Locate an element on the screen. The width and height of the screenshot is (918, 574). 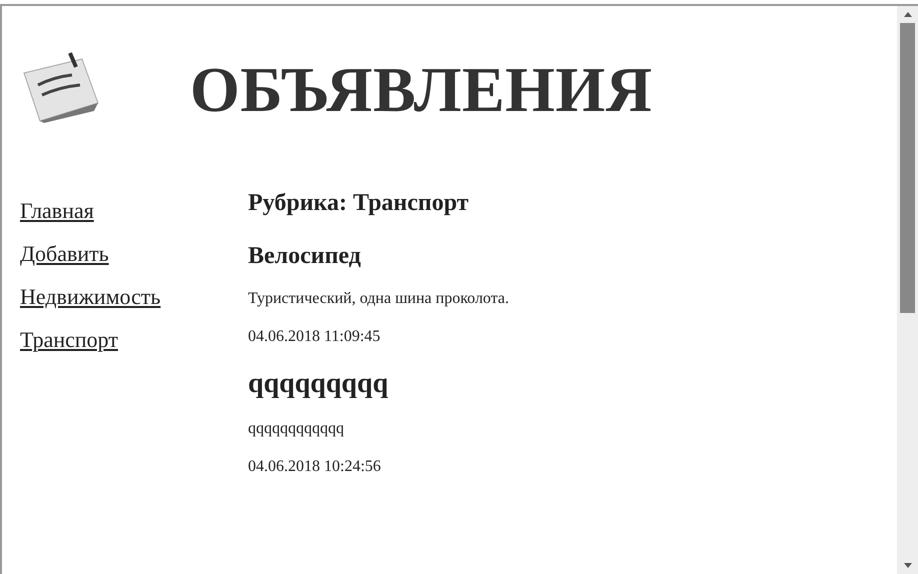
ad-title: Велосипед is located at coordinates (304, 256).